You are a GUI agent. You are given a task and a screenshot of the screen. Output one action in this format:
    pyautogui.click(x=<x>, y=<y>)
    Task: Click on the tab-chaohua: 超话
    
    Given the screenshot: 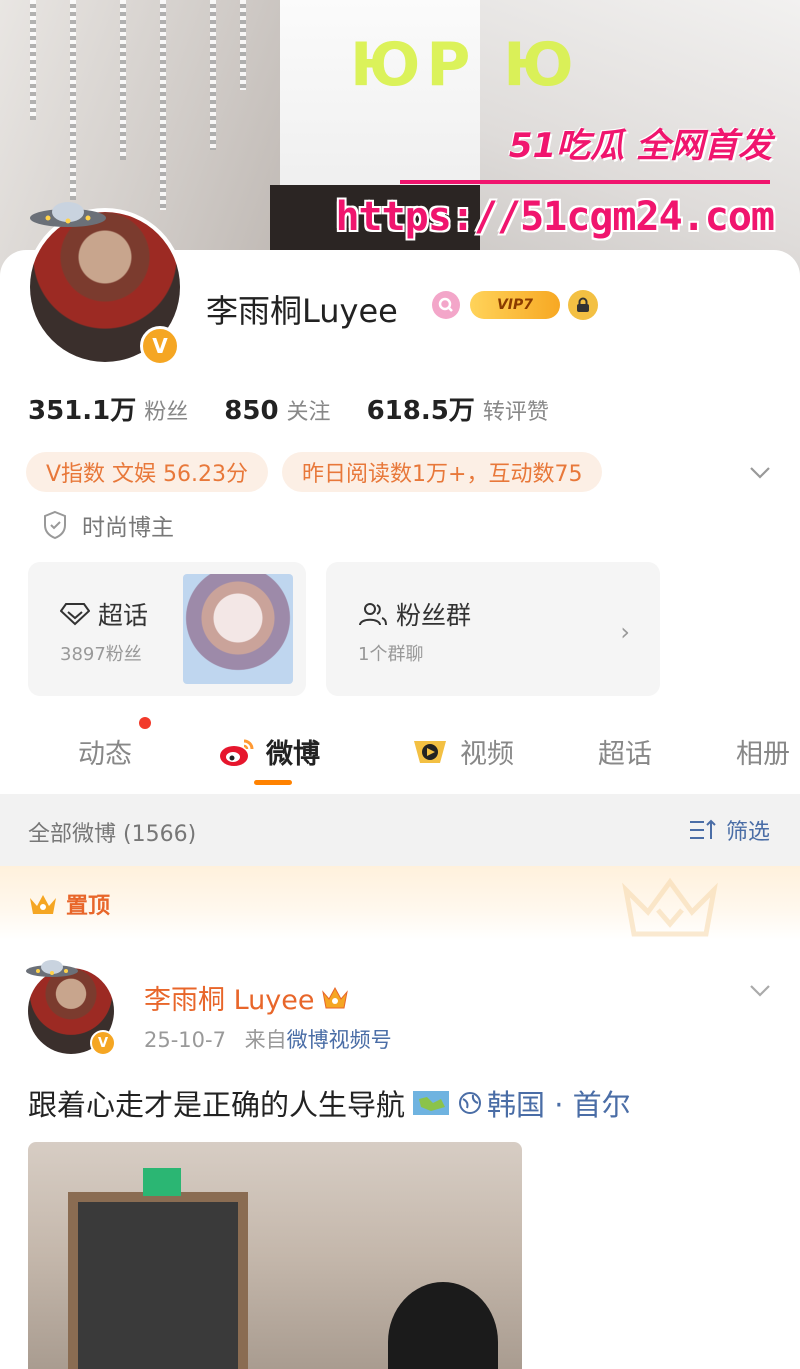 What is the action you would take?
    pyautogui.click(x=625, y=751)
    